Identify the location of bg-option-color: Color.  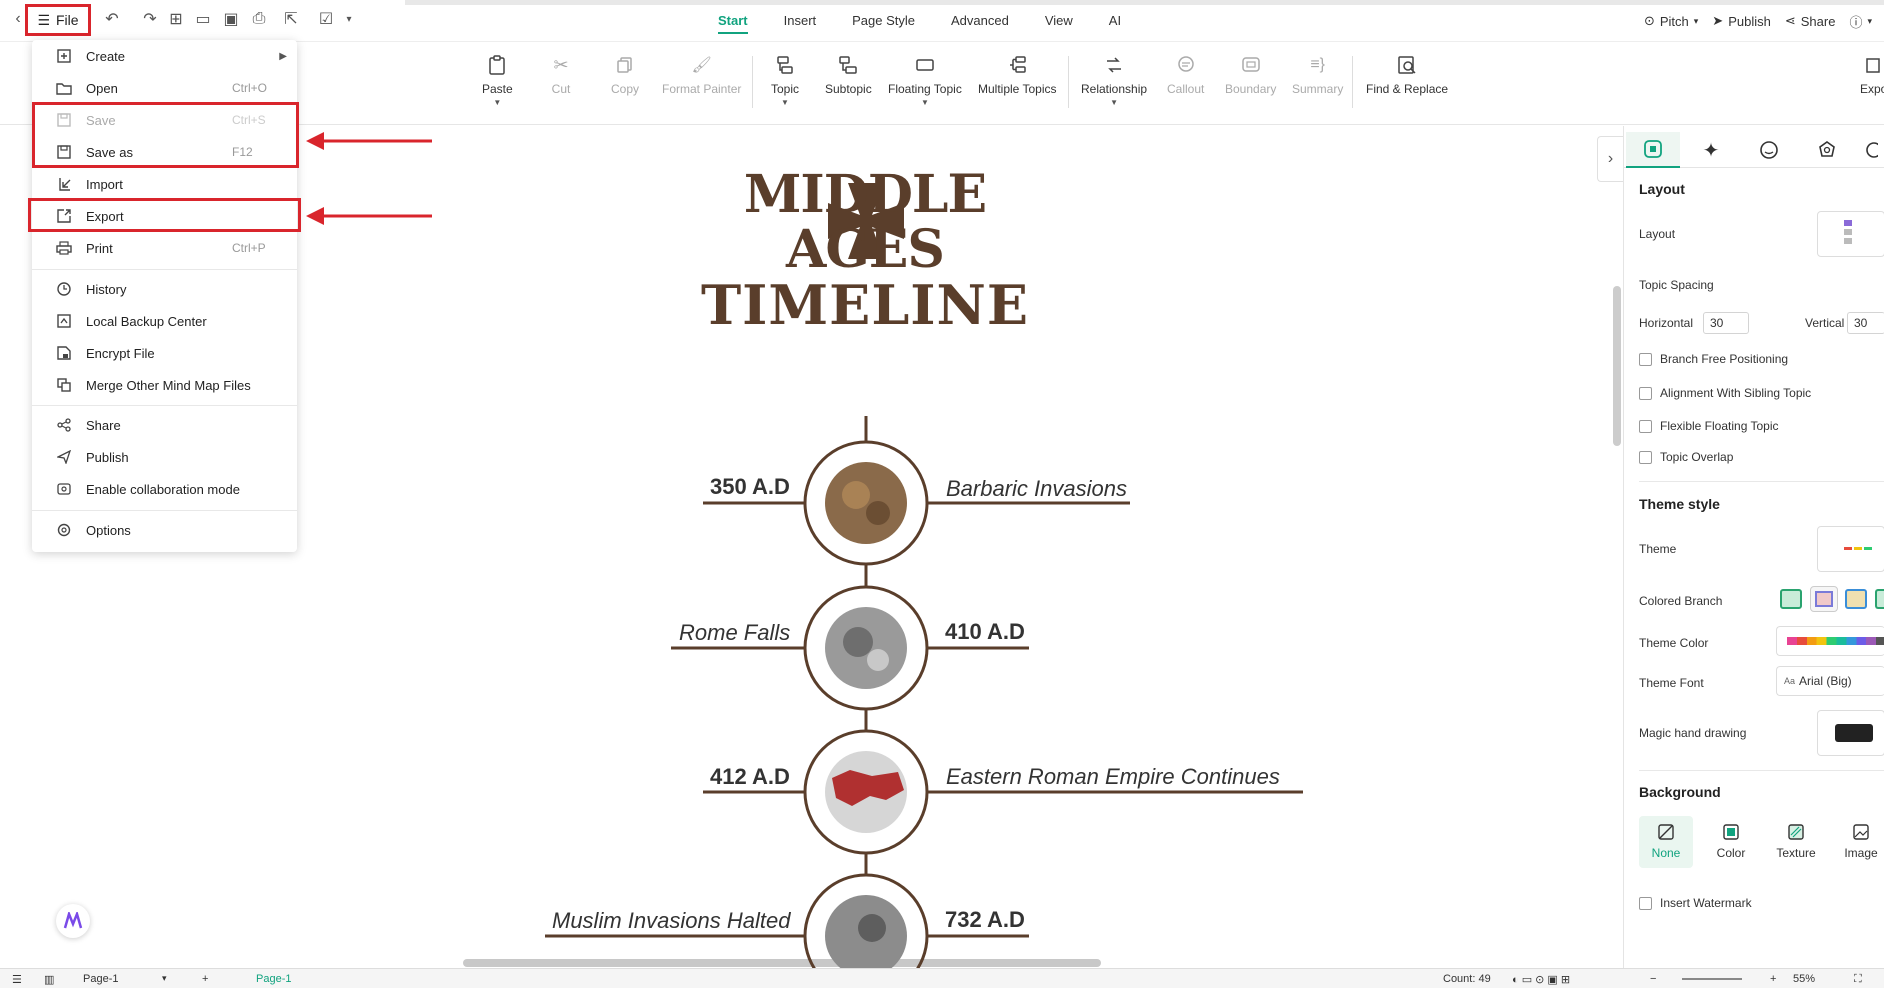
(1731, 842).